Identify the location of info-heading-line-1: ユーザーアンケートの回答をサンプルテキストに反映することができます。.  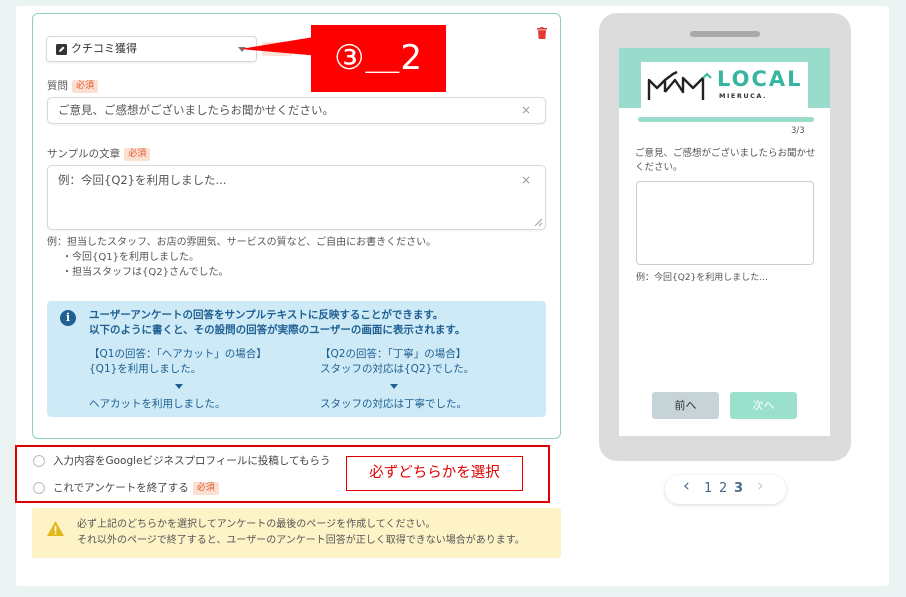
(266, 315).